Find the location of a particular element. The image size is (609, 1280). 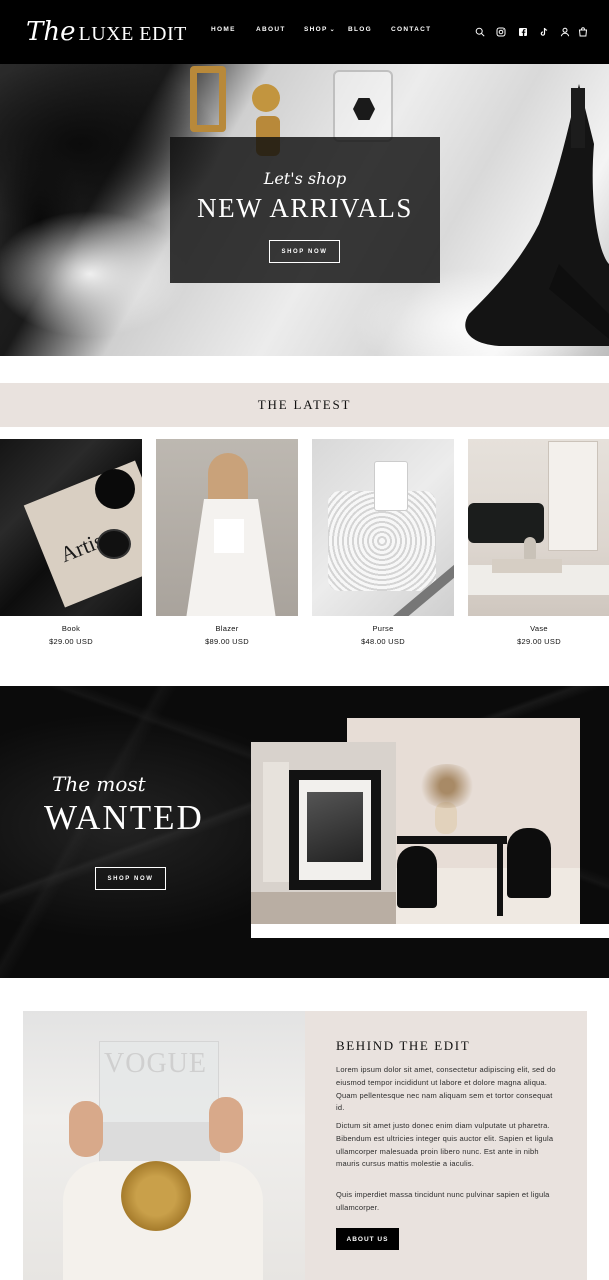

table-leg is located at coordinates (500, 880).